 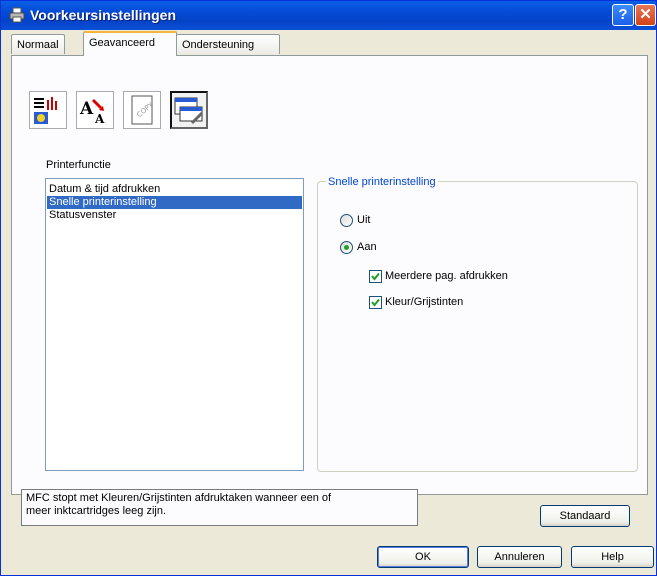 What do you see at coordinates (382, 182) in the screenshot?
I see `quick-setup-legend: Snelle printerinstelling` at bounding box center [382, 182].